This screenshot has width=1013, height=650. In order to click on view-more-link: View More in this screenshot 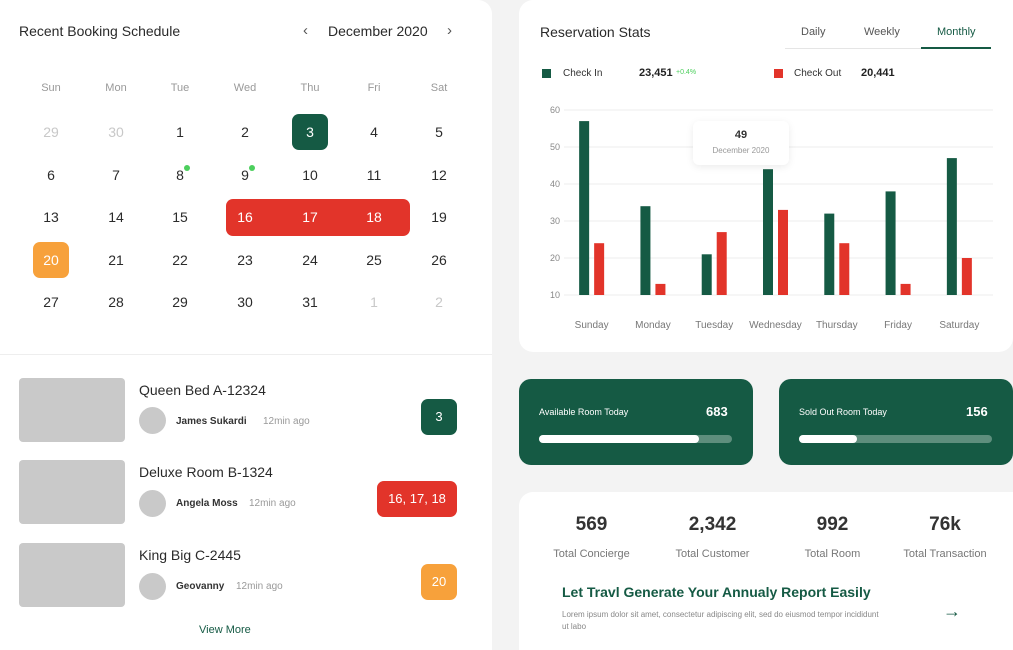, I will do `click(225, 630)`.